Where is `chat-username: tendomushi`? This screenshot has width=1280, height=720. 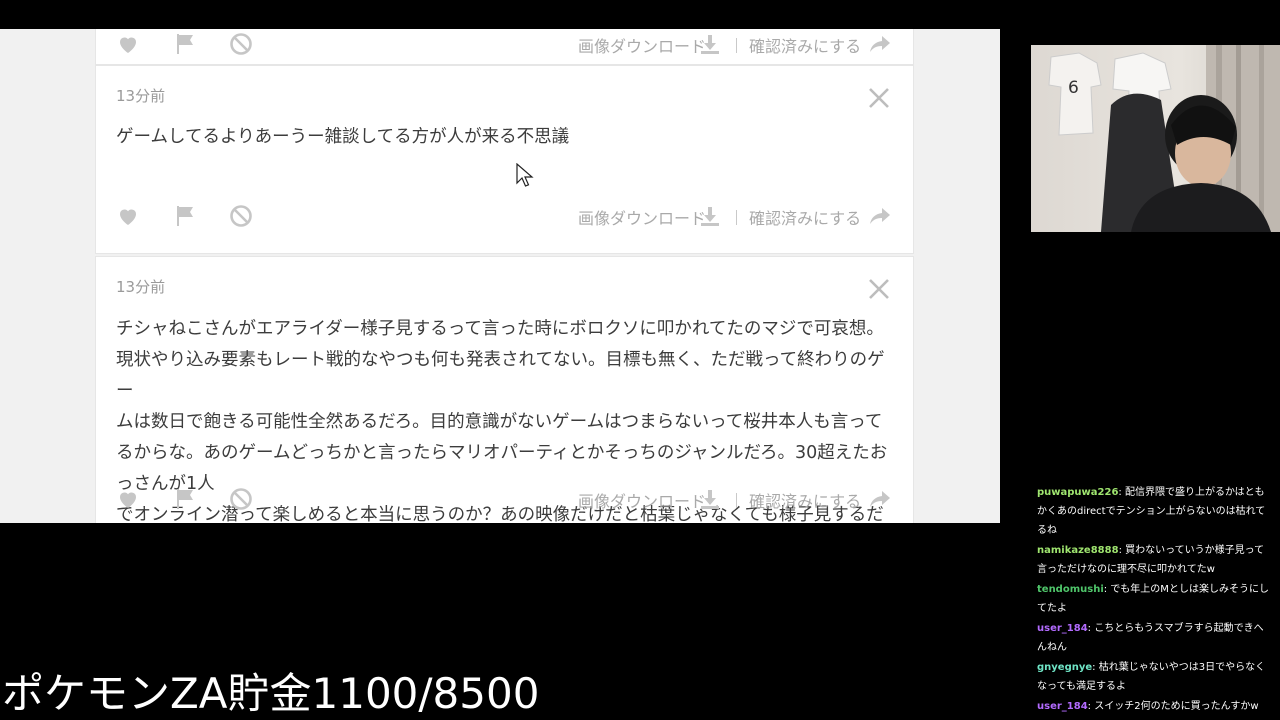 chat-username: tendomushi is located at coordinates (1070, 589).